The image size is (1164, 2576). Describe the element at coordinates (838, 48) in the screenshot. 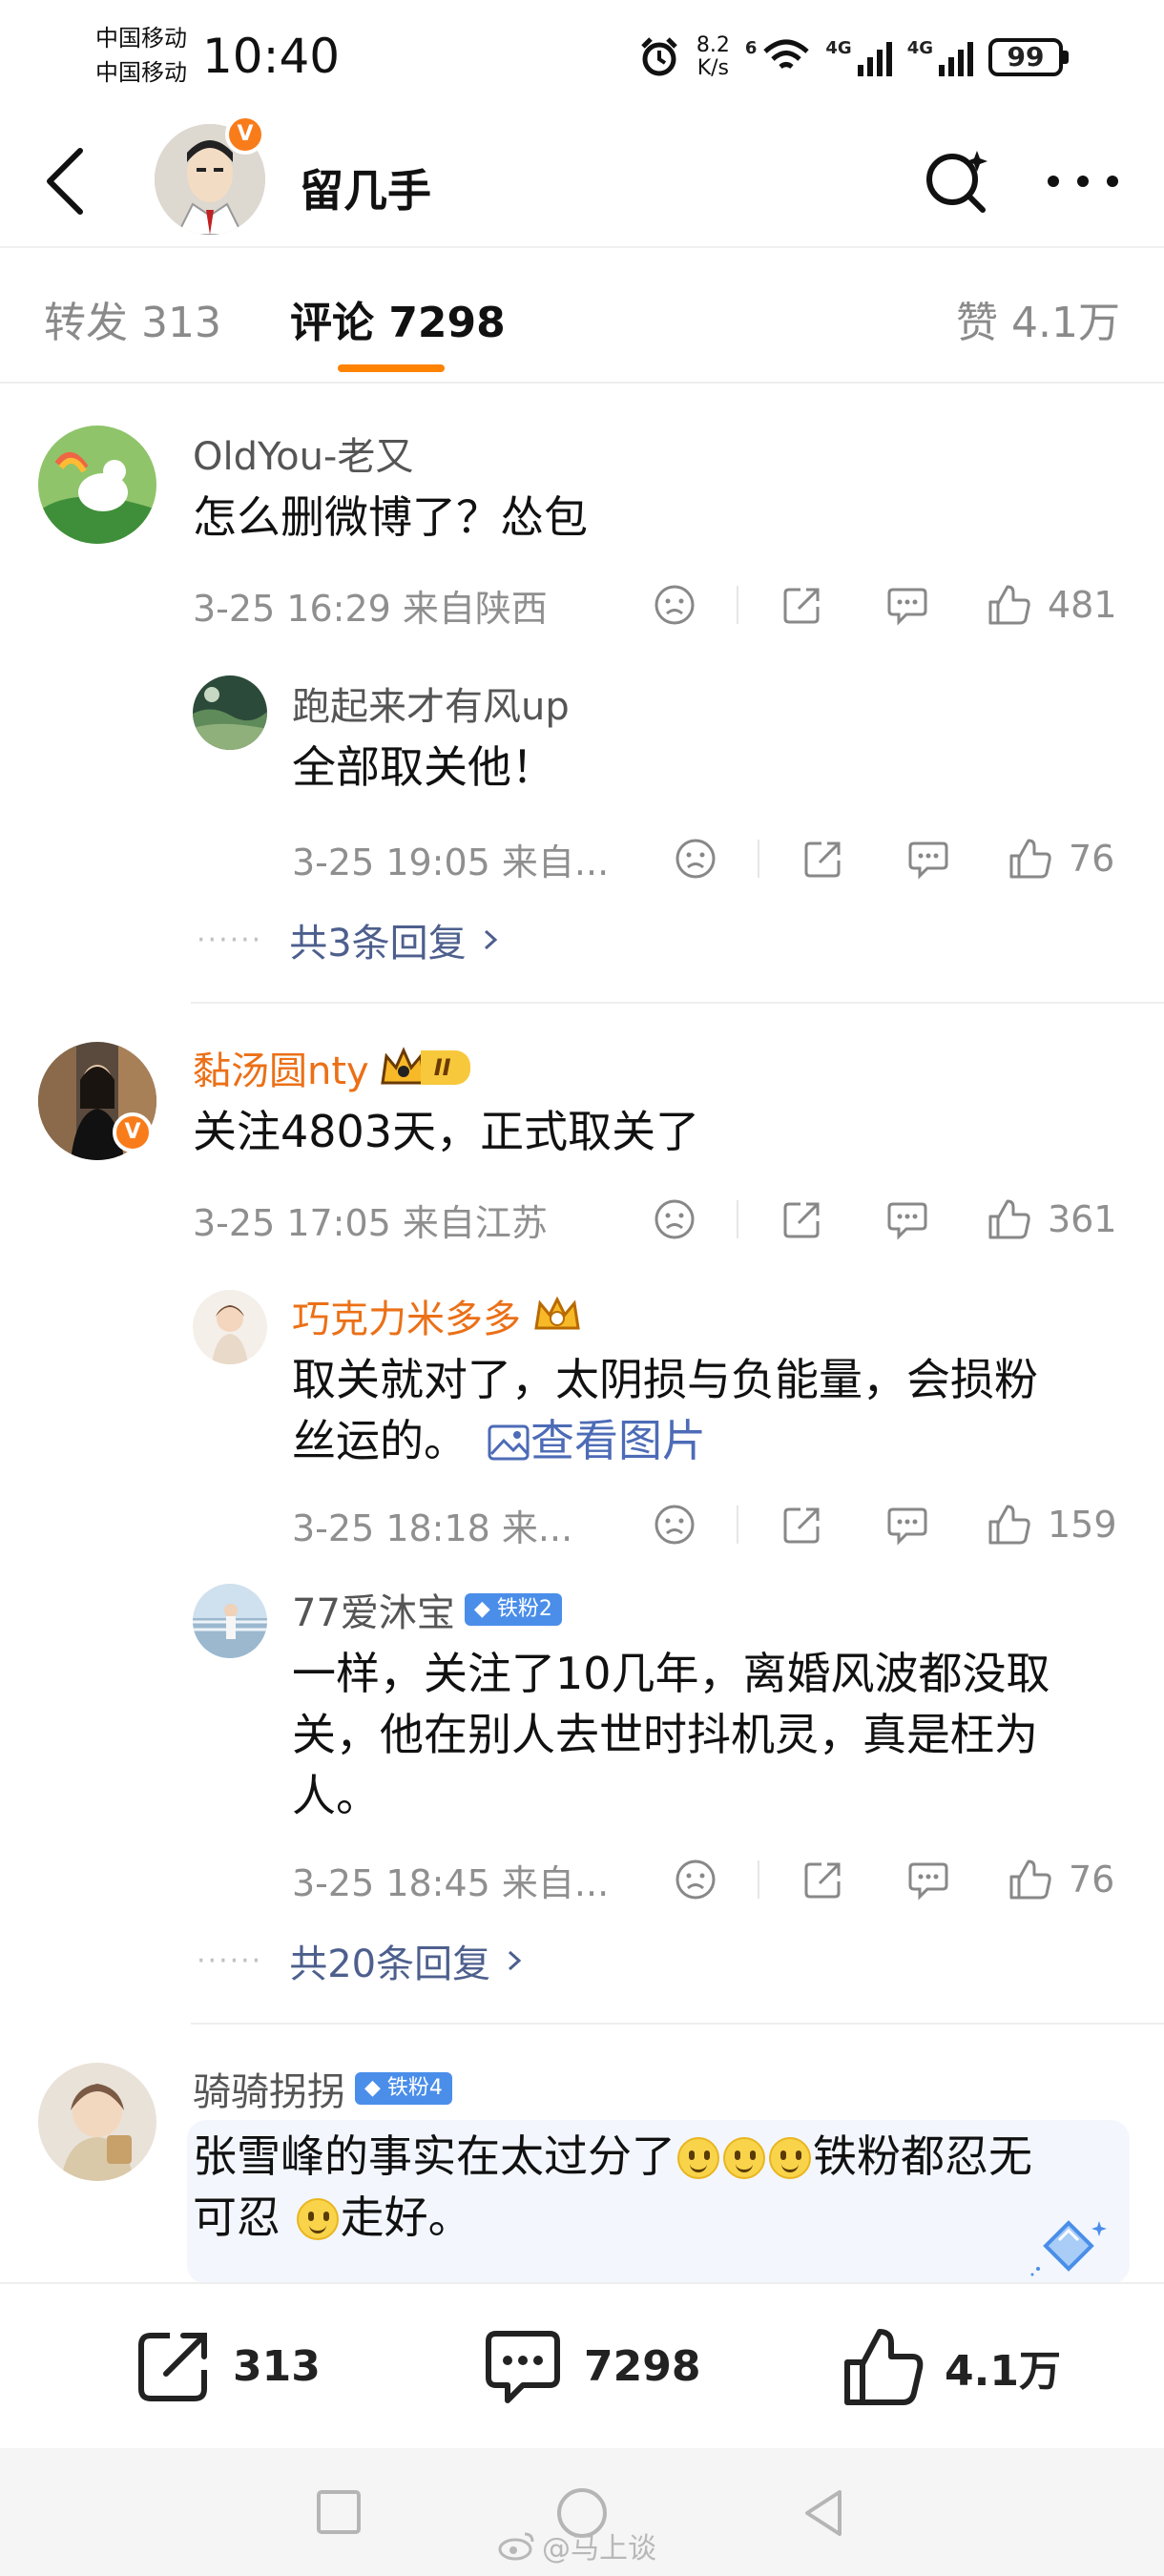

I see `signal-1-label: 4G` at that location.